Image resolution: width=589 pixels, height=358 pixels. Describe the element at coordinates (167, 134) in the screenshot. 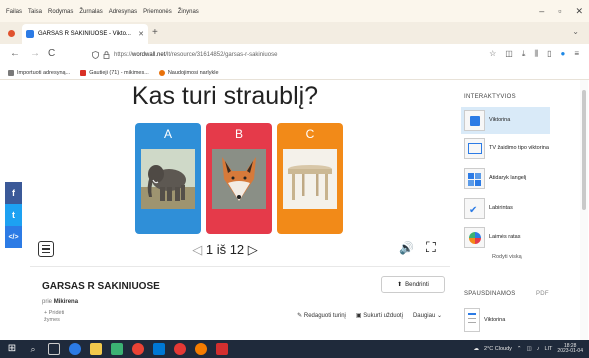

I see `answer-letter: A` at that location.